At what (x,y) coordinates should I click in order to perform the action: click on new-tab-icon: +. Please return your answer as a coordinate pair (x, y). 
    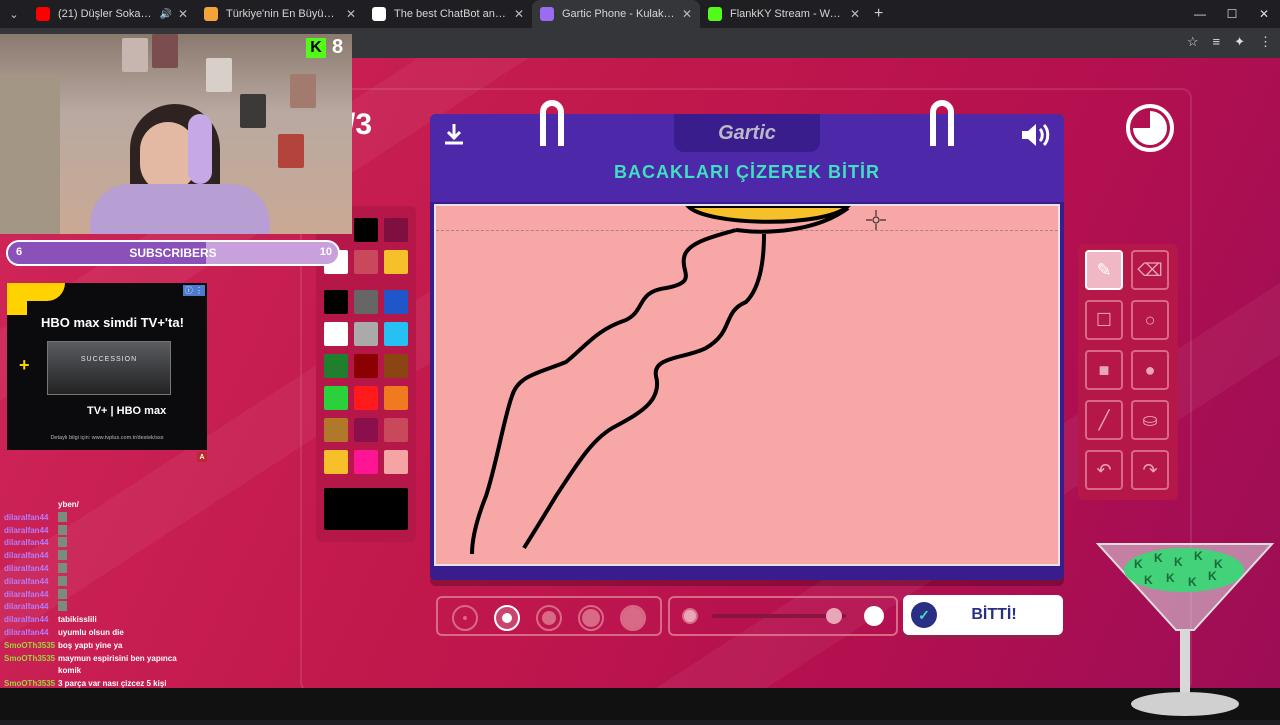
    Looking at the image, I should click on (878, 14).